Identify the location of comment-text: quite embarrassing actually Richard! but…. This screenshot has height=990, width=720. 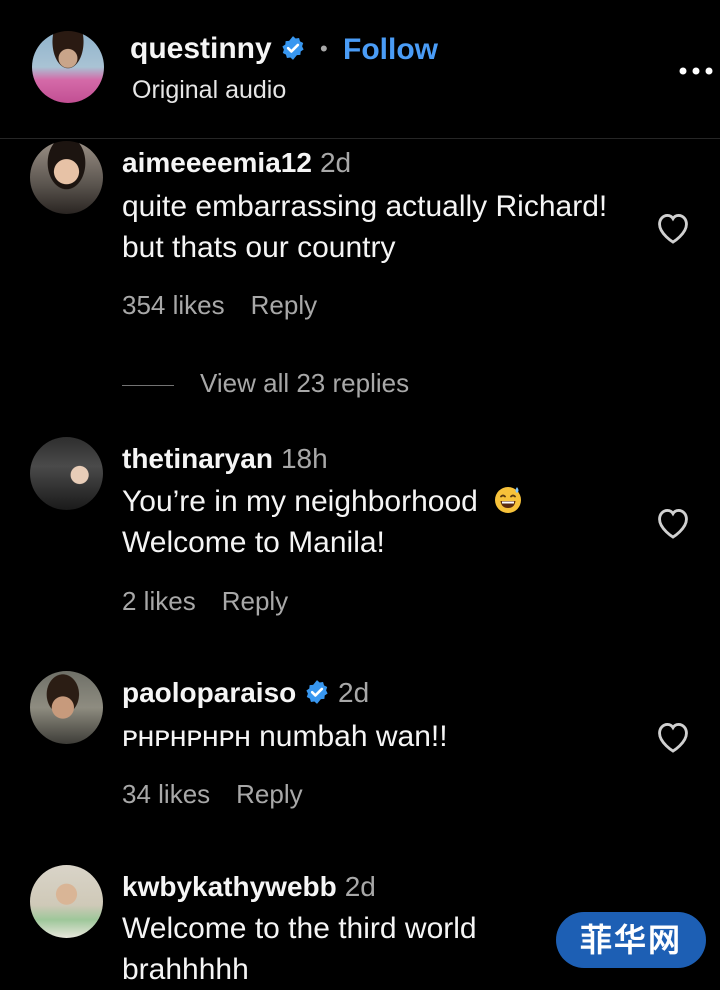
(382, 227).